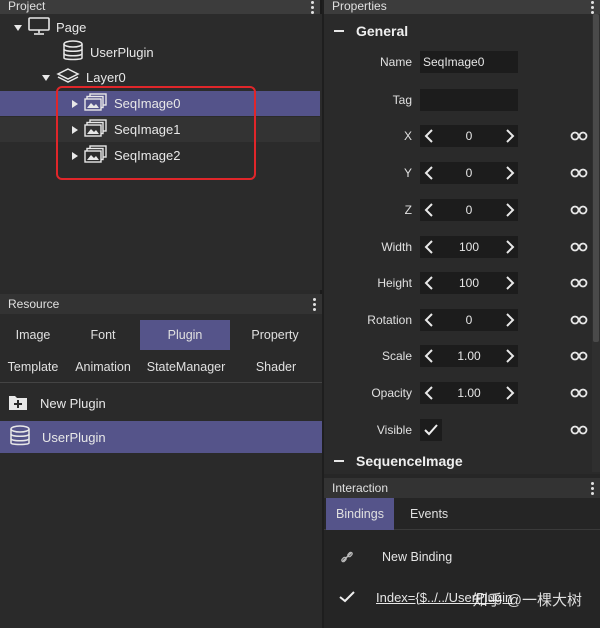  Describe the element at coordinates (592, 488) in the screenshot. I see `interaction-menu-icon` at that location.